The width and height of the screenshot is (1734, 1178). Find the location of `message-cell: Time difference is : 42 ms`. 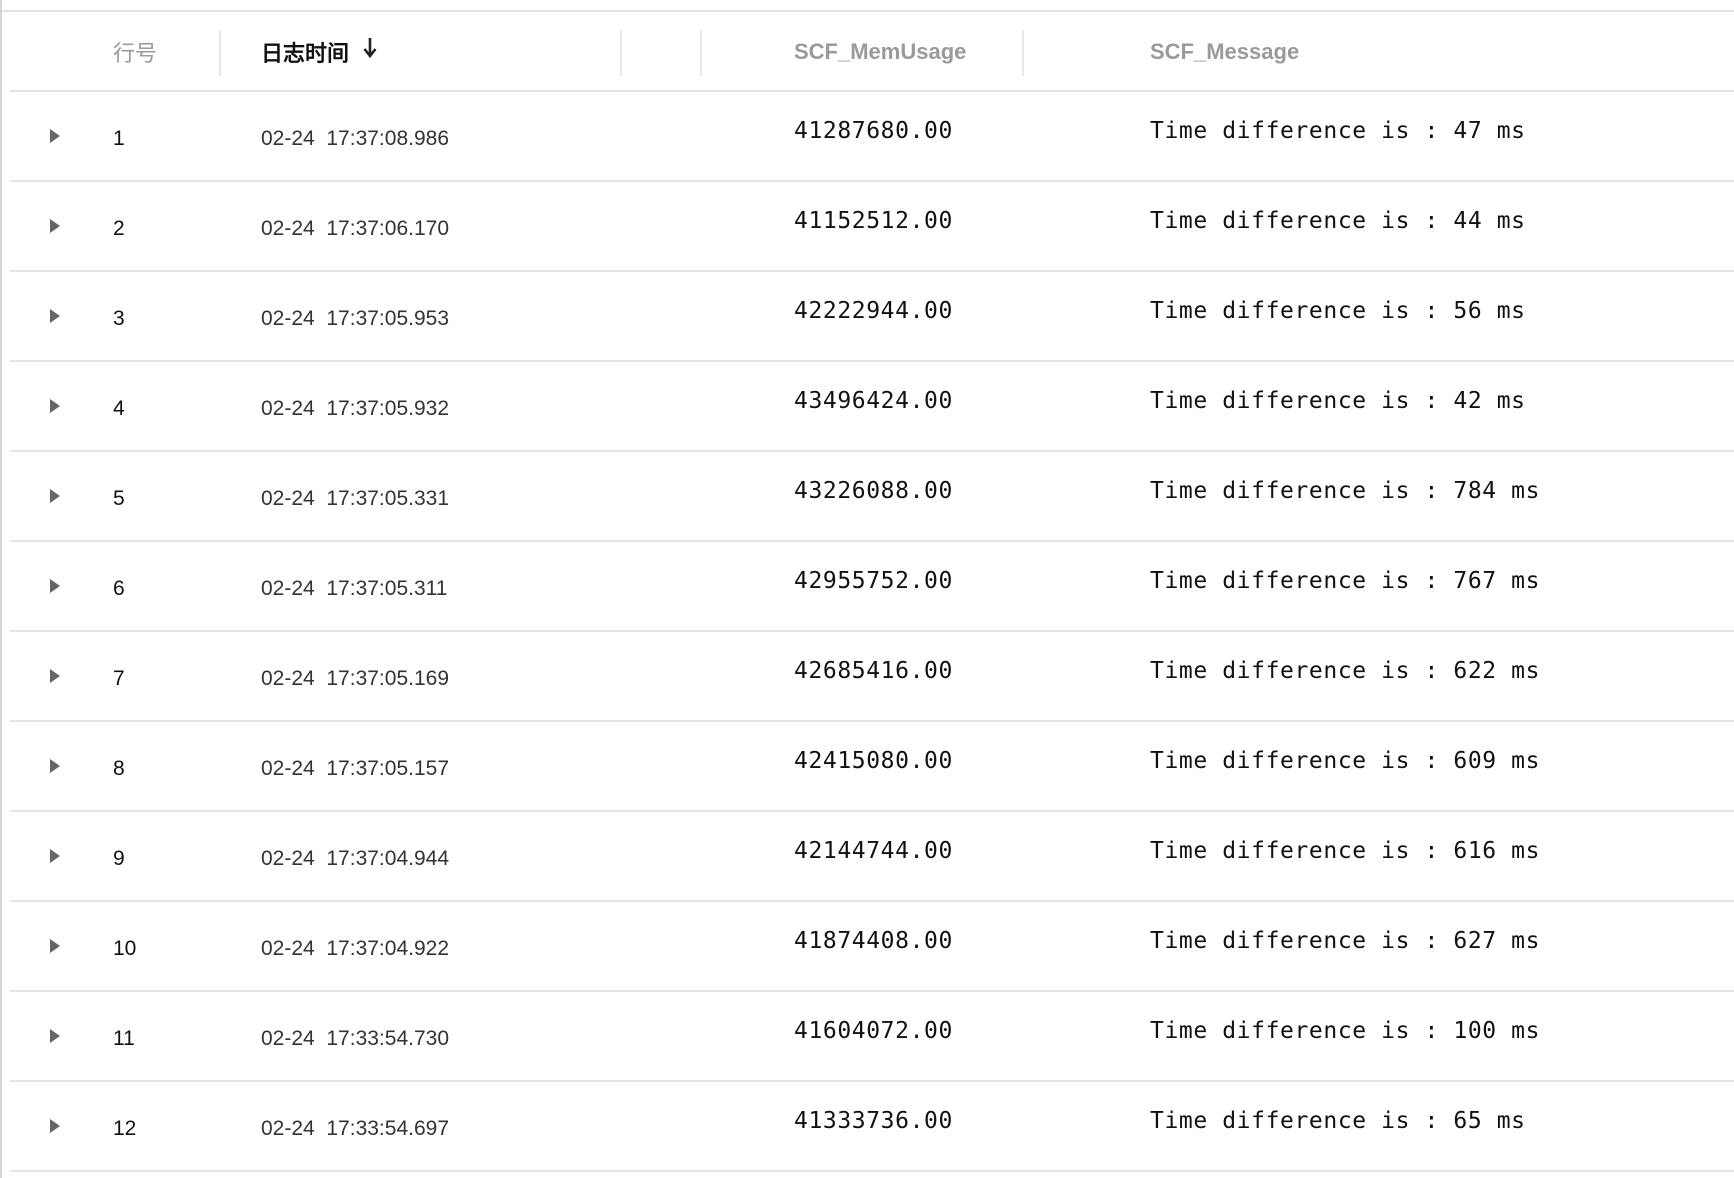

message-cell: Time difference is : 42 ms is located at coordinates (1338, 401).